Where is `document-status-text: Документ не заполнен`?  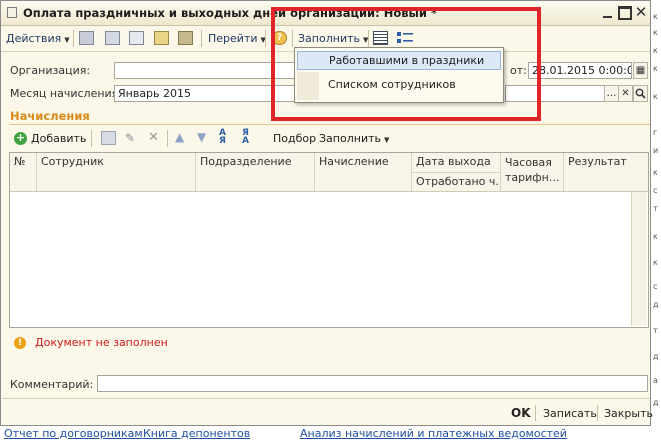
document-status-text: Документ не заполнен is located at coordinates (101, 342).